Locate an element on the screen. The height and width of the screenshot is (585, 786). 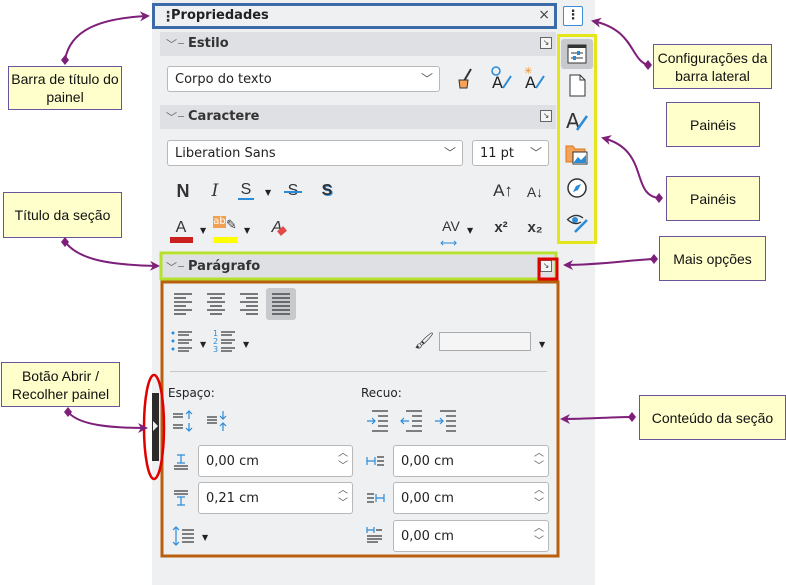
gallery-icon is located at coordinates (576, 155).